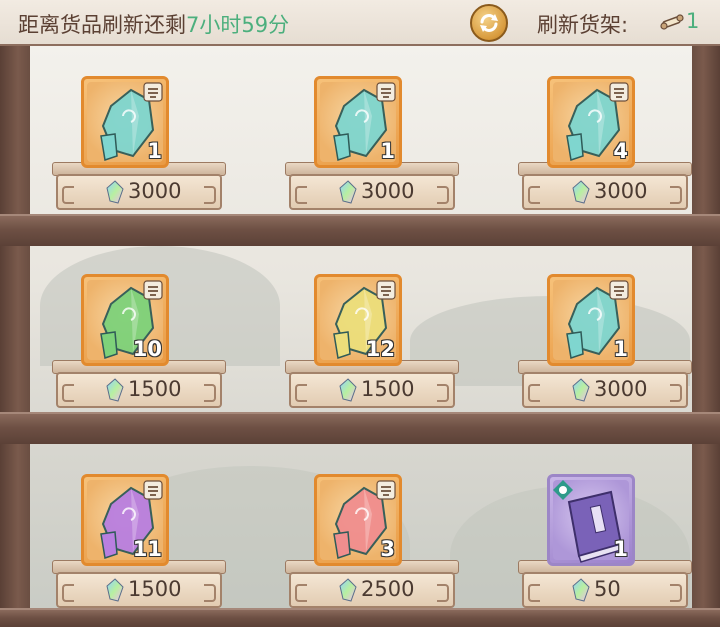  I want to click on shop-item-slot: 50 1, so click(601, 549).